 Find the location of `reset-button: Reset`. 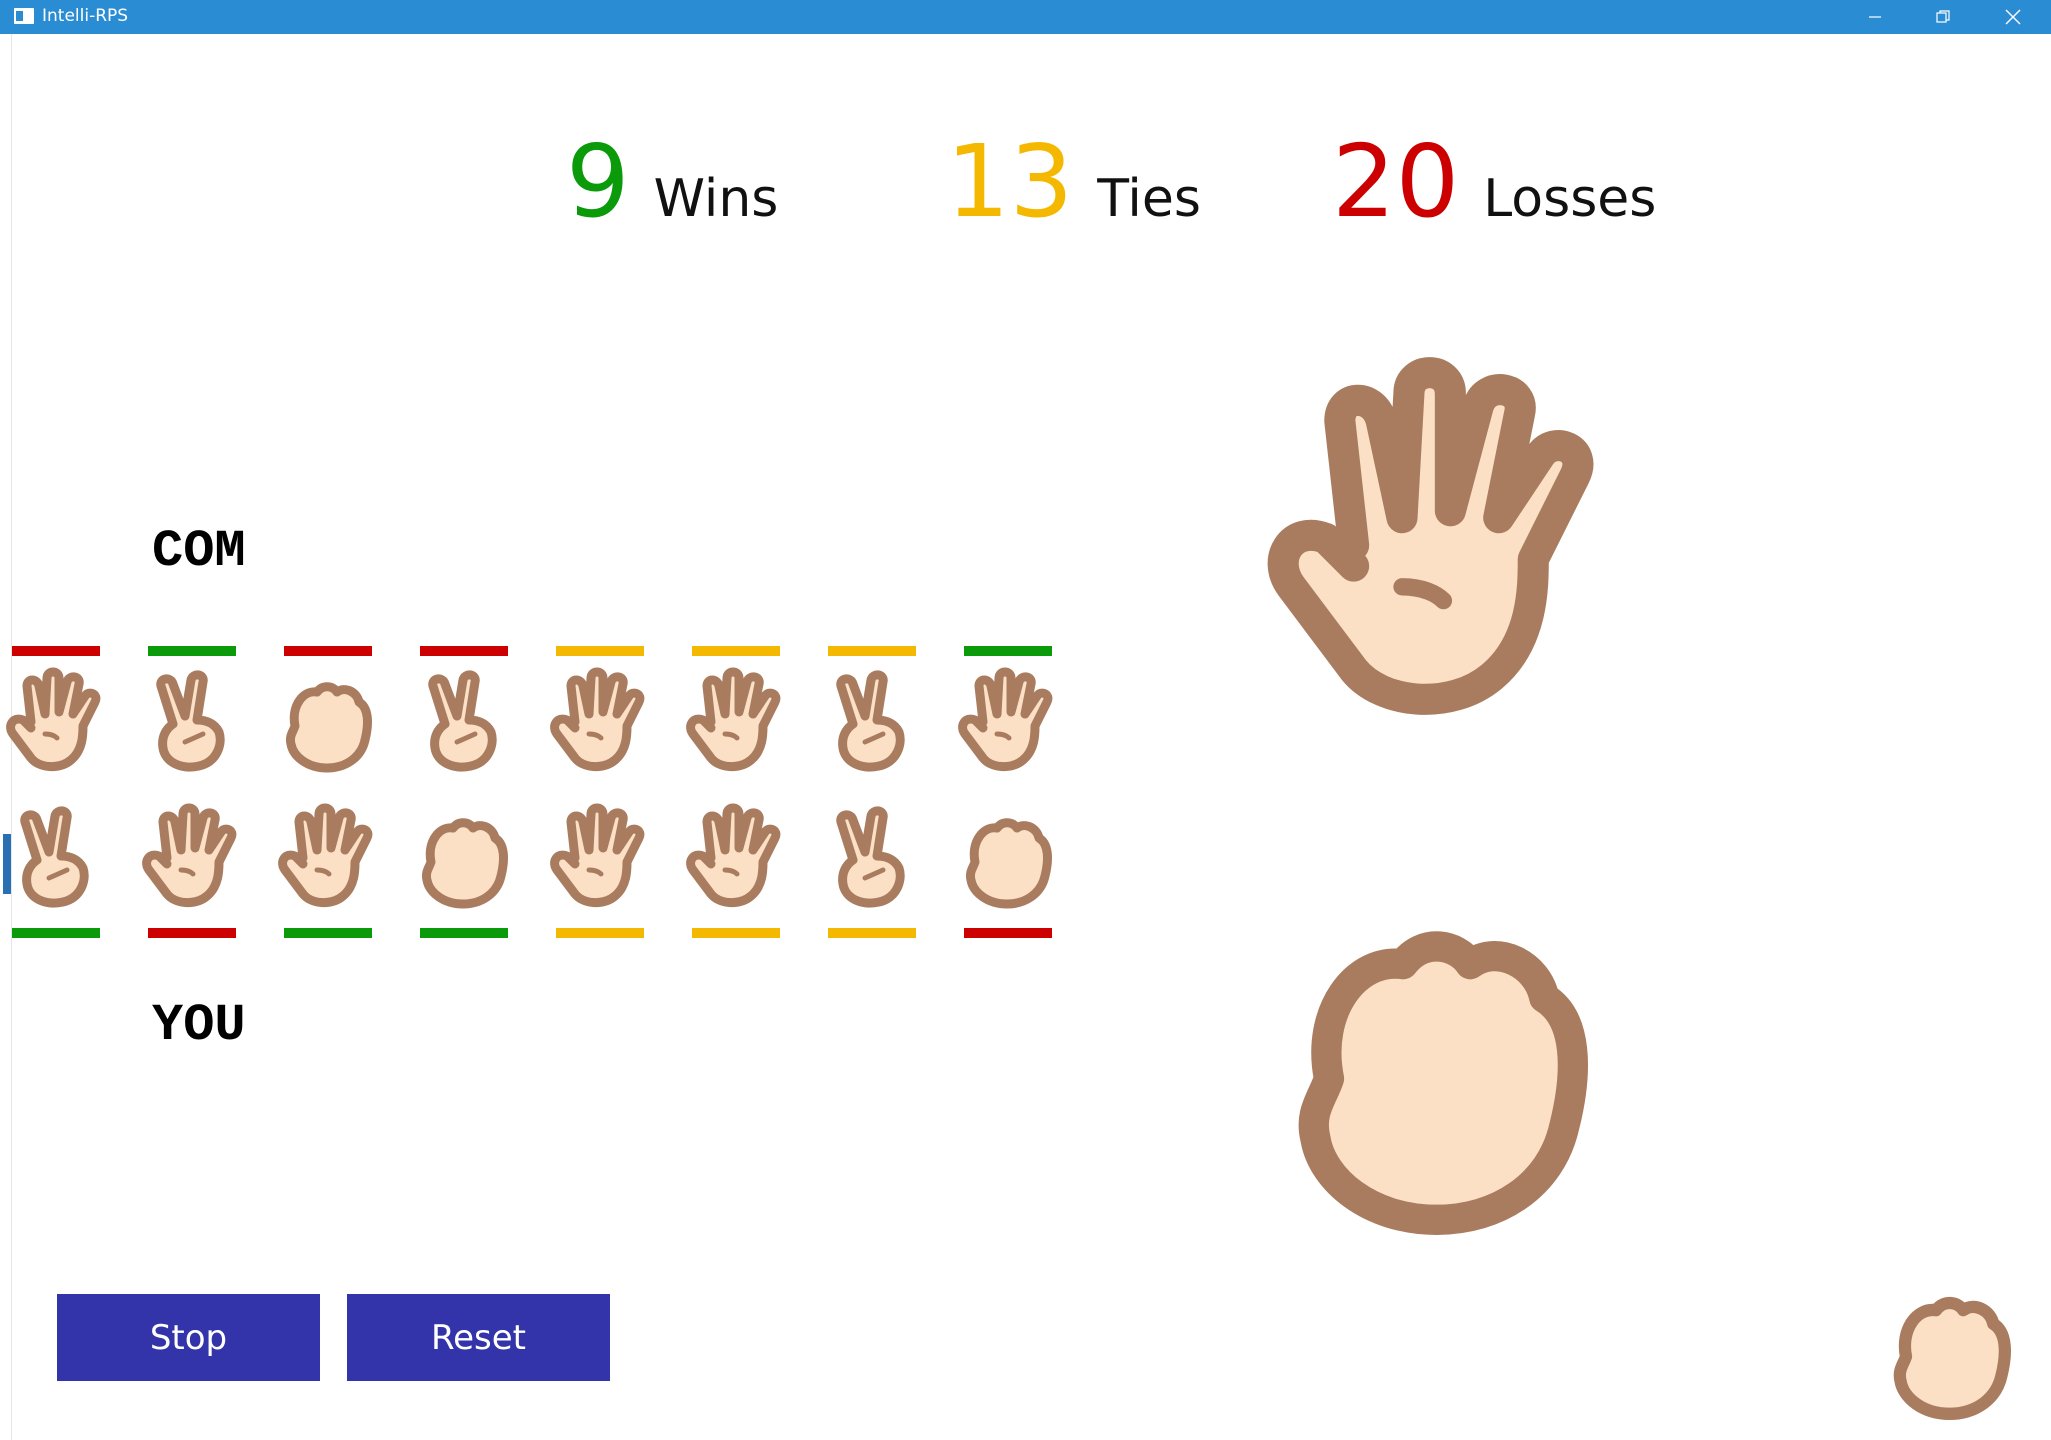

reset-button: Reset is located at coordinates (478, 1337).